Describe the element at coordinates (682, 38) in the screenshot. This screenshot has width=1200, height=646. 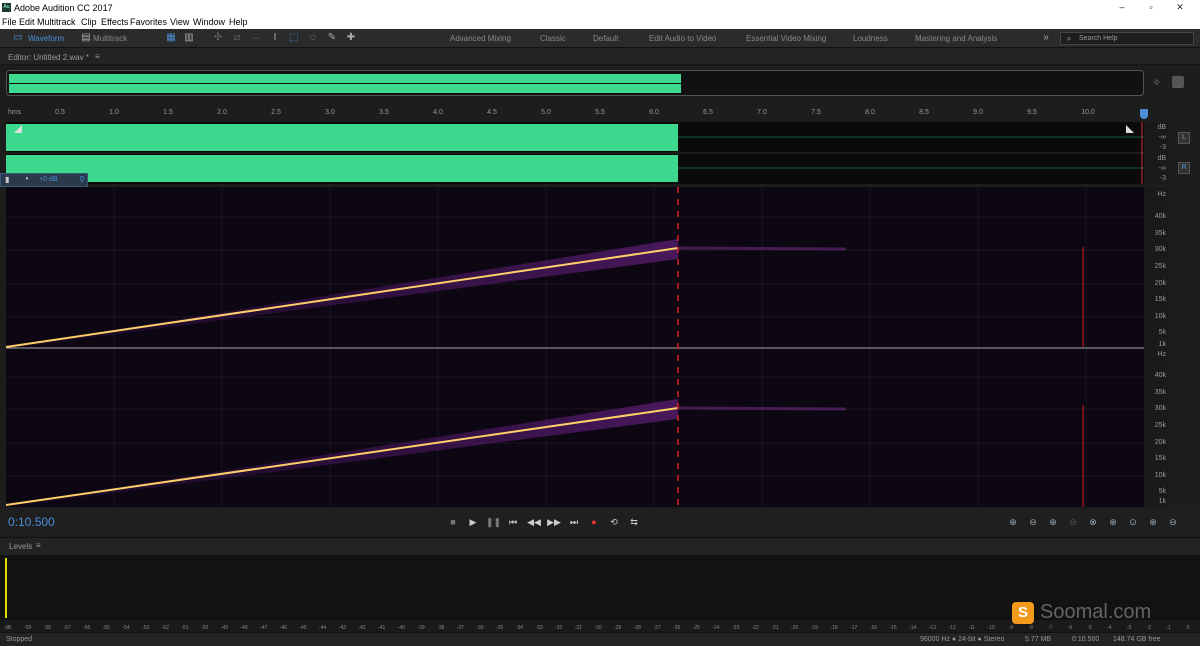
I see `workspace-edit-audio-to-video: Edit Audio to Video` at that location.